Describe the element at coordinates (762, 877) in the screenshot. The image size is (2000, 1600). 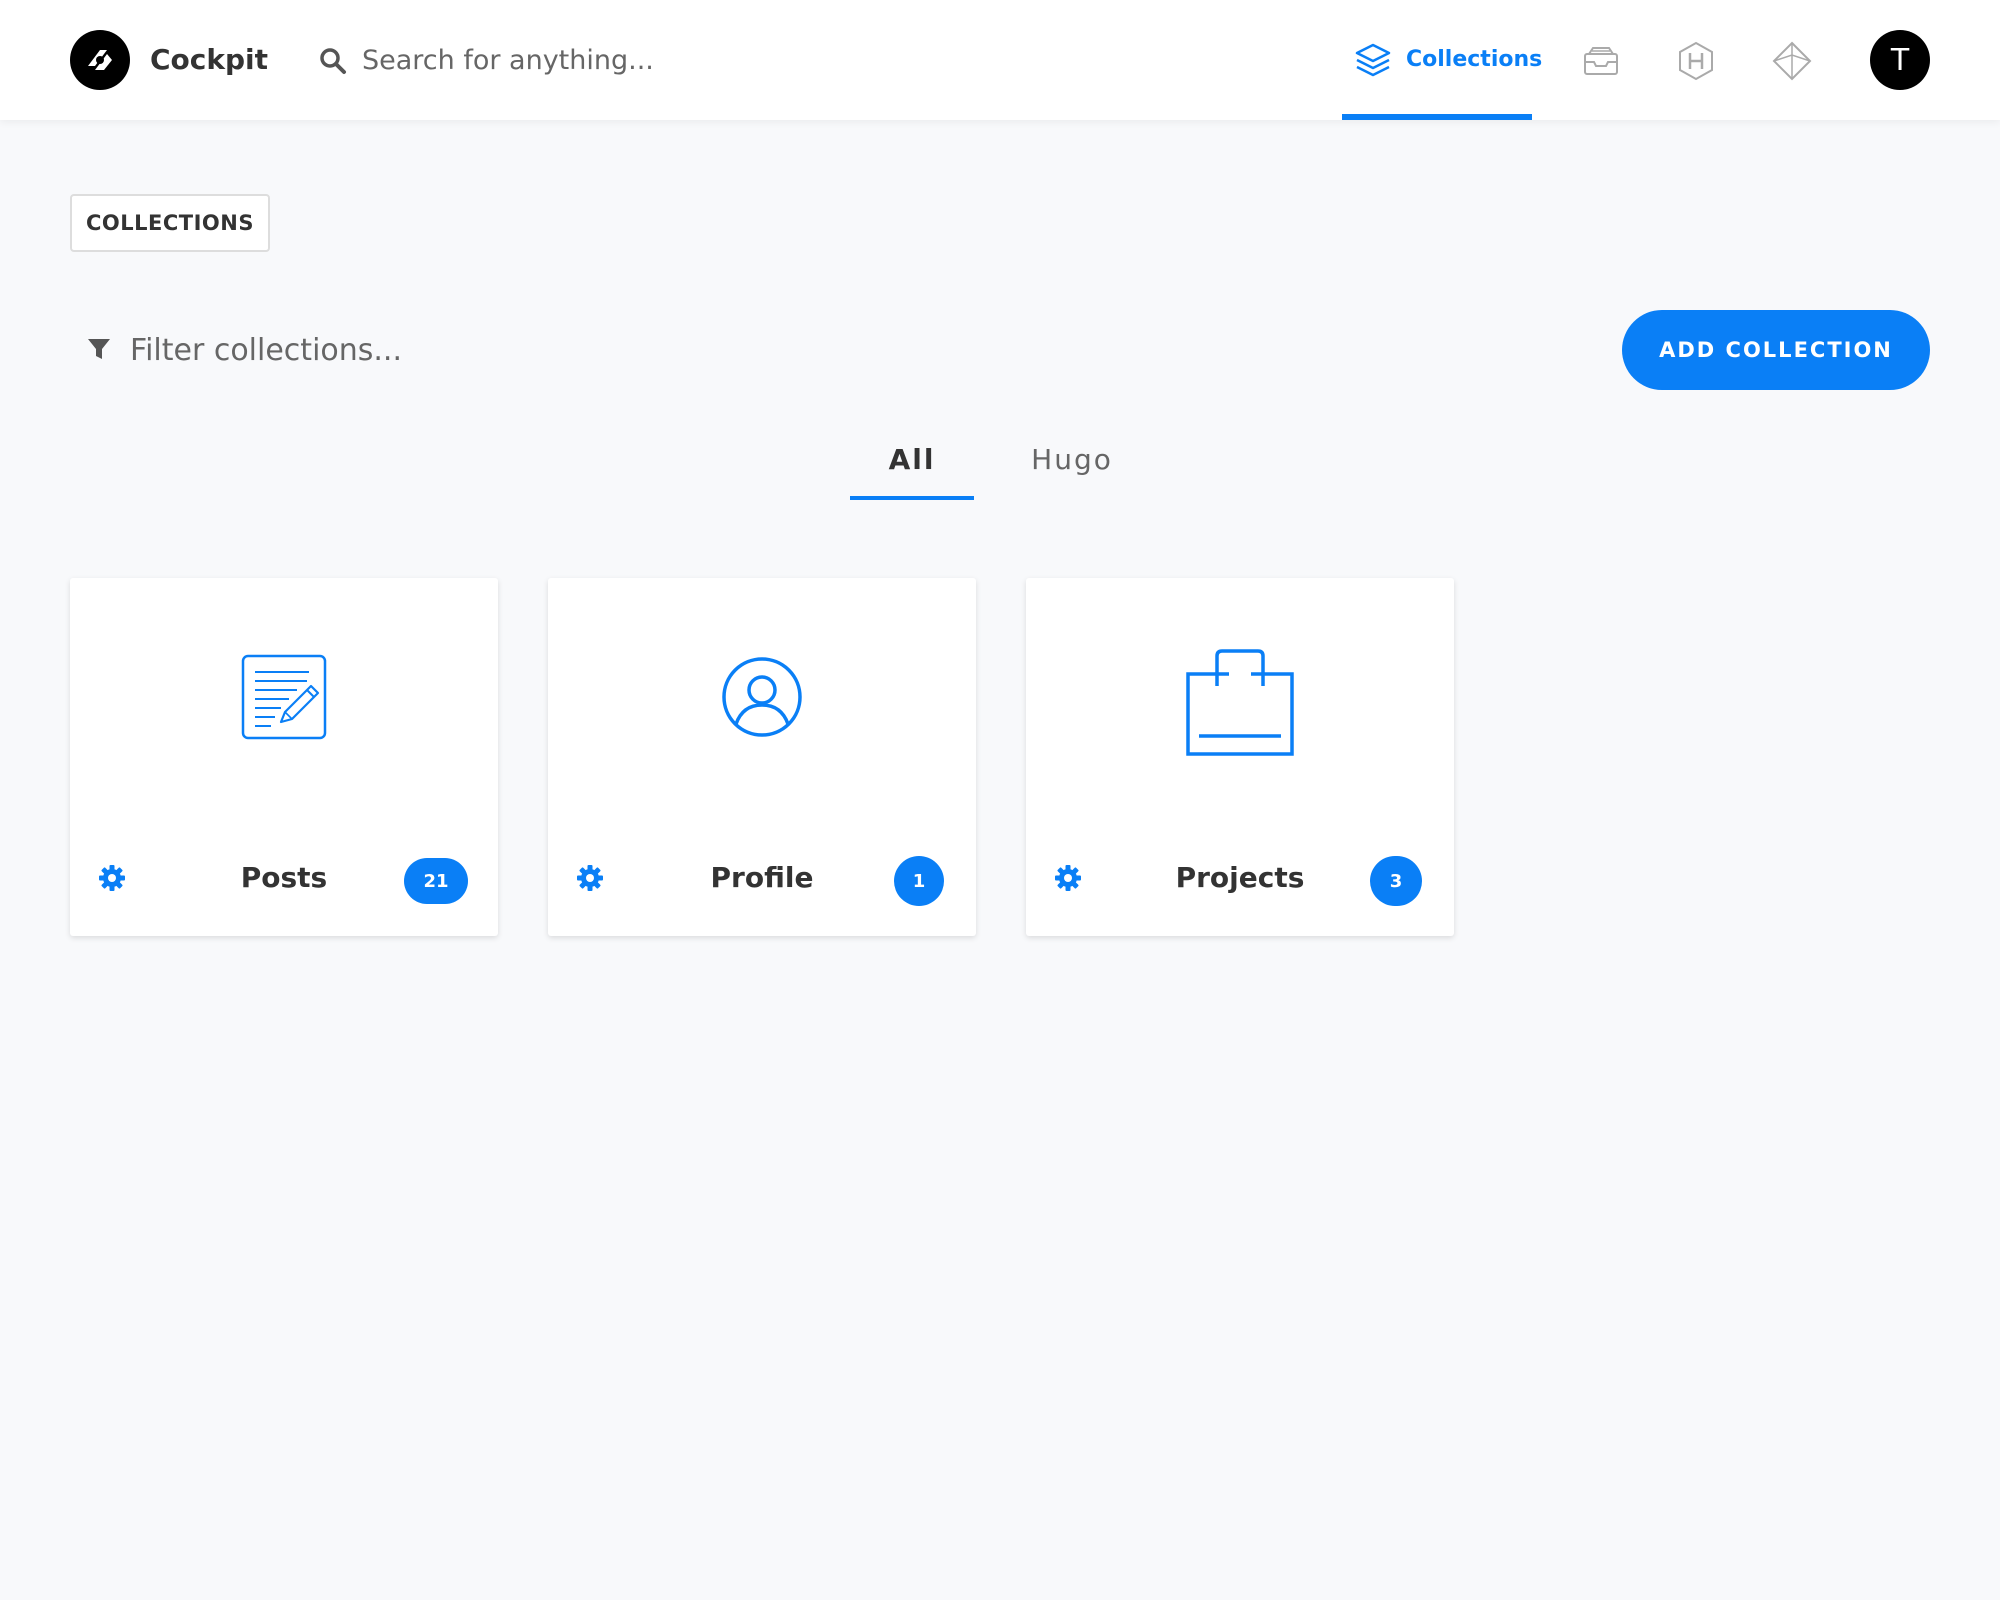
I see `collection-title: Profile` at that location.